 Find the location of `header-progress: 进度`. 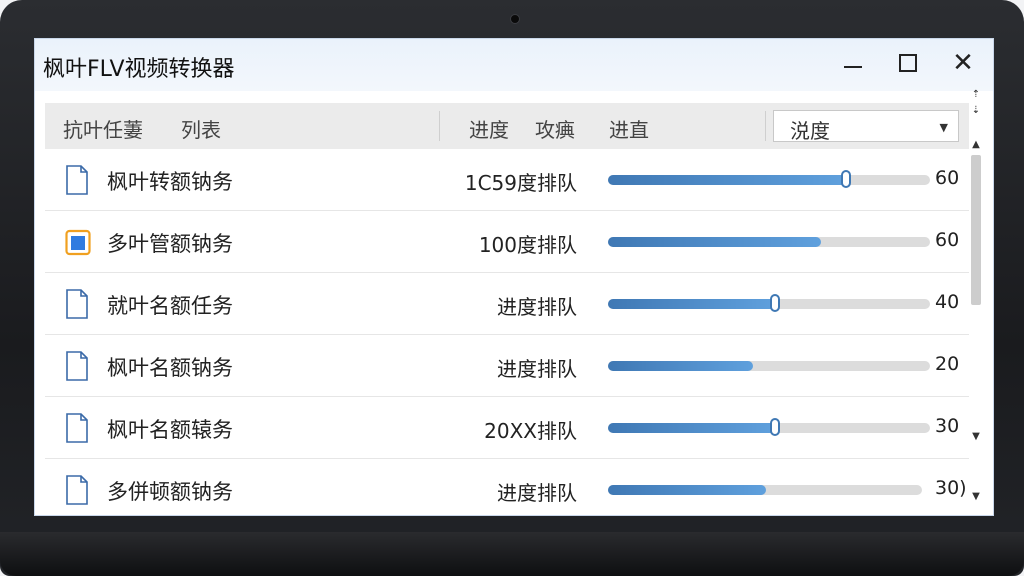

header-progress: 进度 is located at coordinates (489, 128).